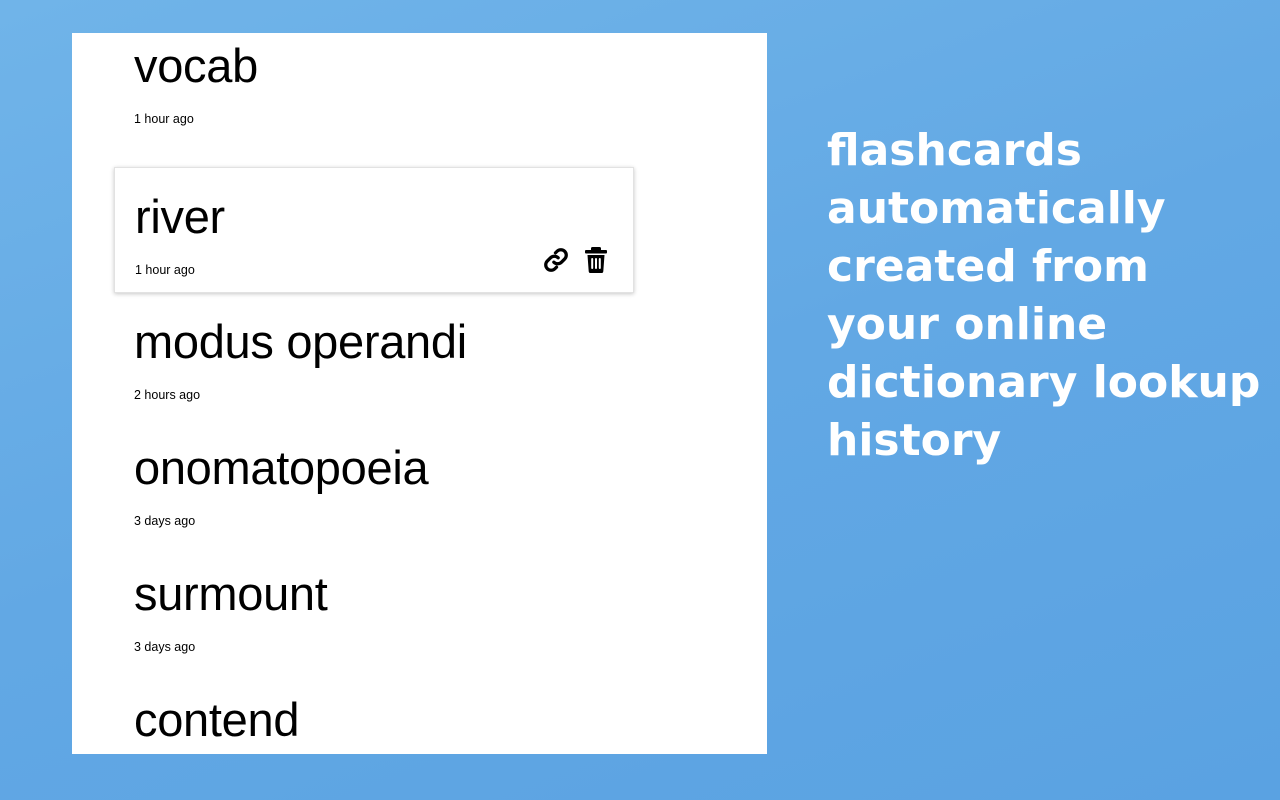 The height and width of the screenshot is (800, 1280). What do you see at coordinates (180, 216) in the screenshot?
I see `word-title: river` at bounding box center [180, 216].